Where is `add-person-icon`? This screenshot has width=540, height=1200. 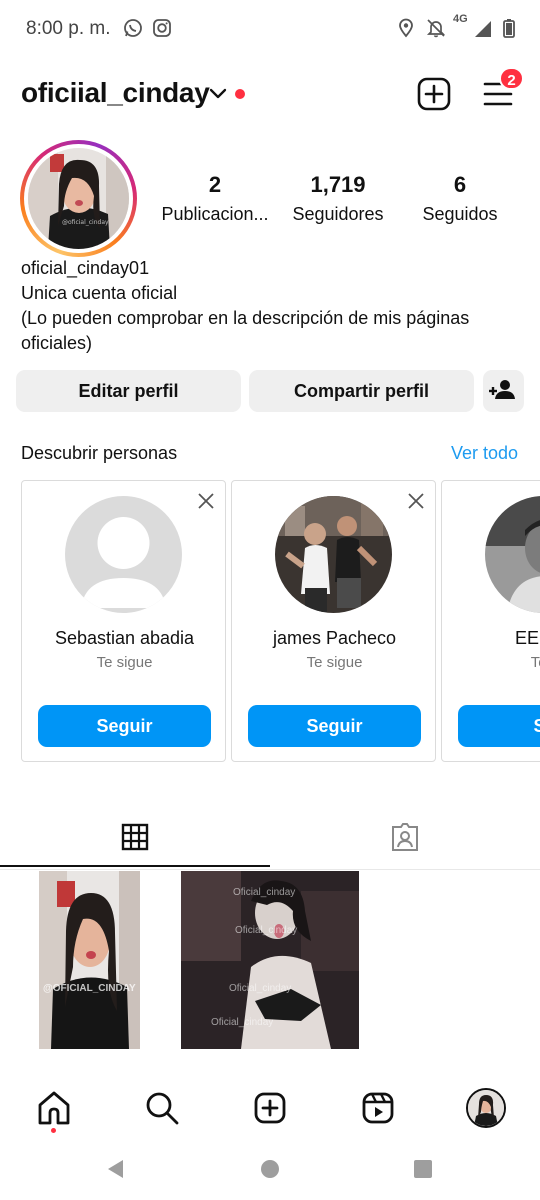
add-person-icon is located at coordinates (502, 389).